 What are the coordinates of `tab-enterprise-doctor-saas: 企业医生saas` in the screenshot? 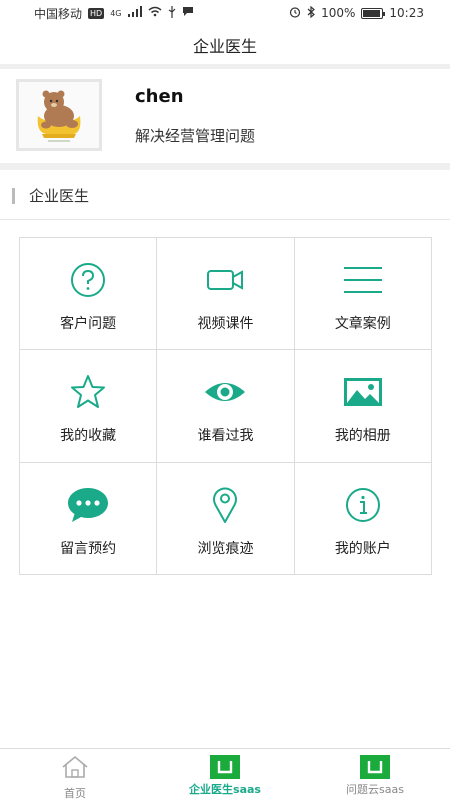 It's located at (225, 774).